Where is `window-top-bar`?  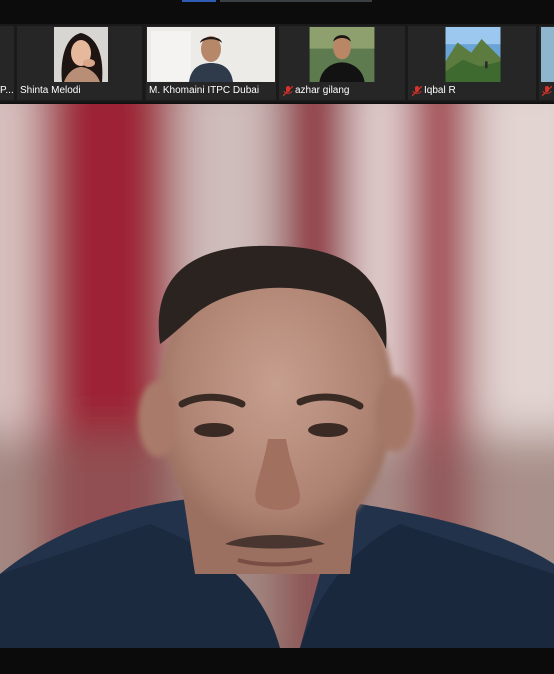 window-top-bar is located at coordinates (277, 12).